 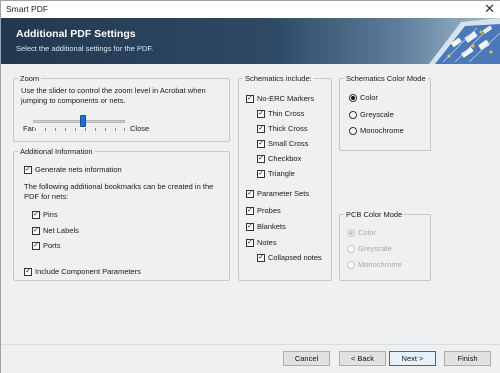 I want to click on page-title: Additional PDF Settings, so click(x=76, y=34).